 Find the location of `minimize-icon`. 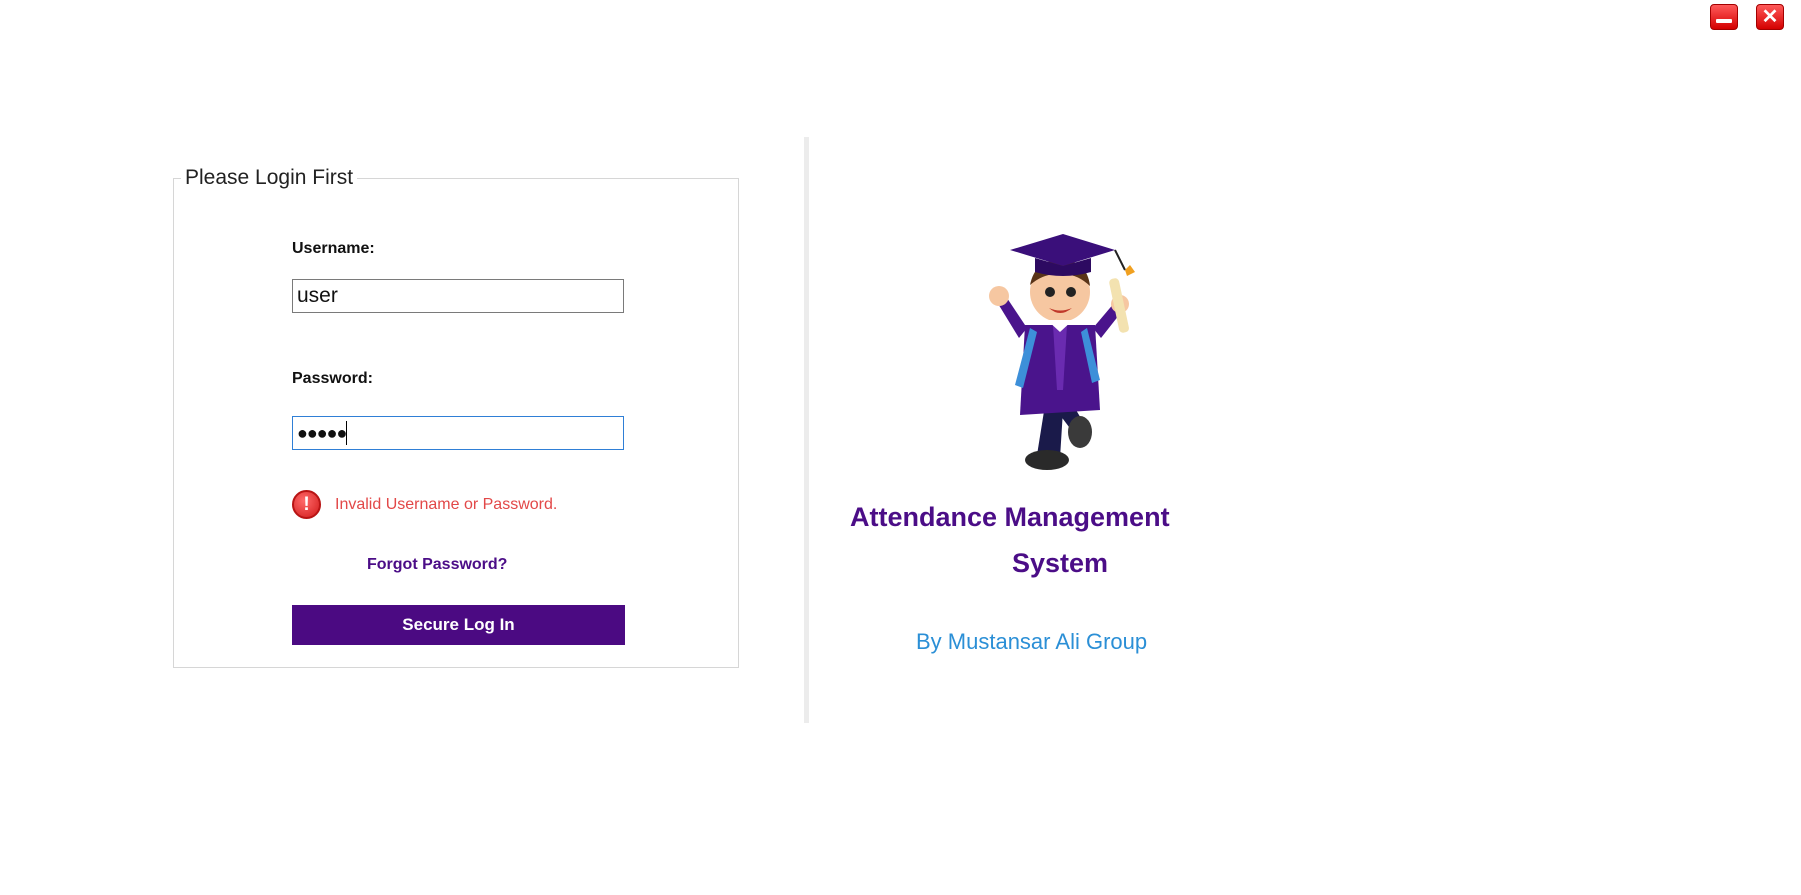

minimize-icon is located at coordinates (1724, 21).